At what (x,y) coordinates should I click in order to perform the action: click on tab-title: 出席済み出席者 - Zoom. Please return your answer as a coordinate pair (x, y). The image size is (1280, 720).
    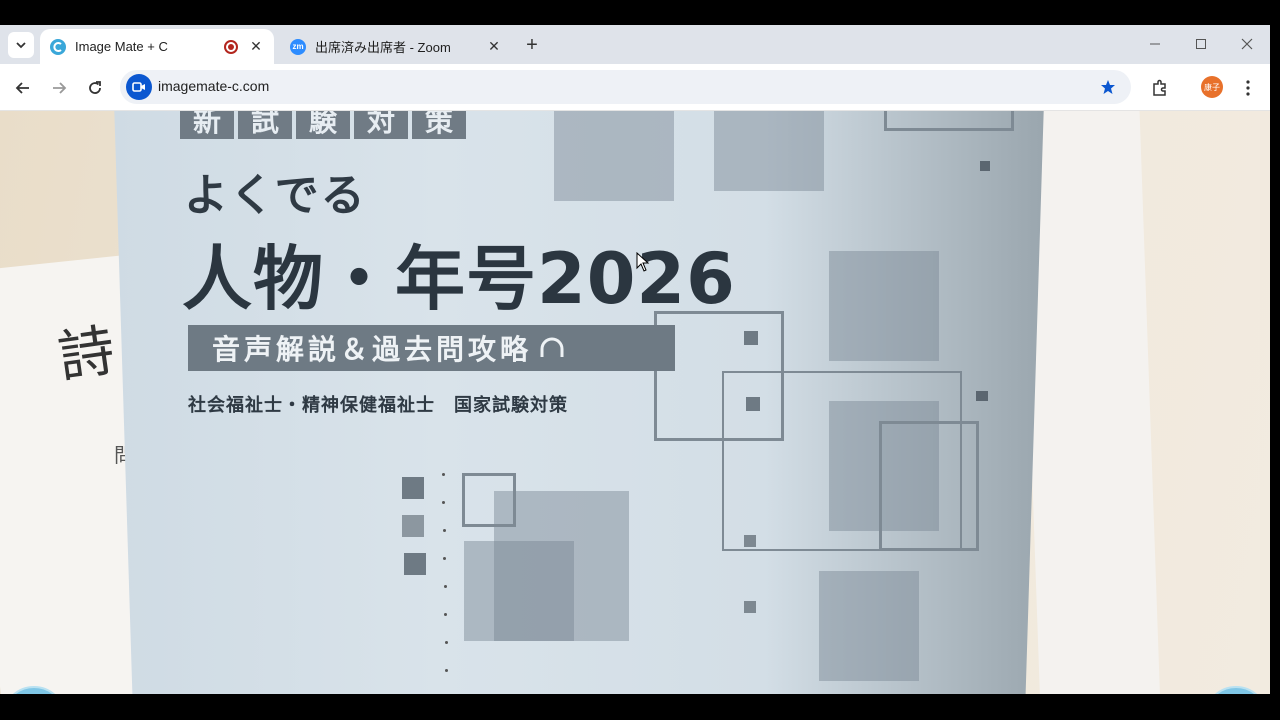
    Looking at the image, I should click on (383, 47).